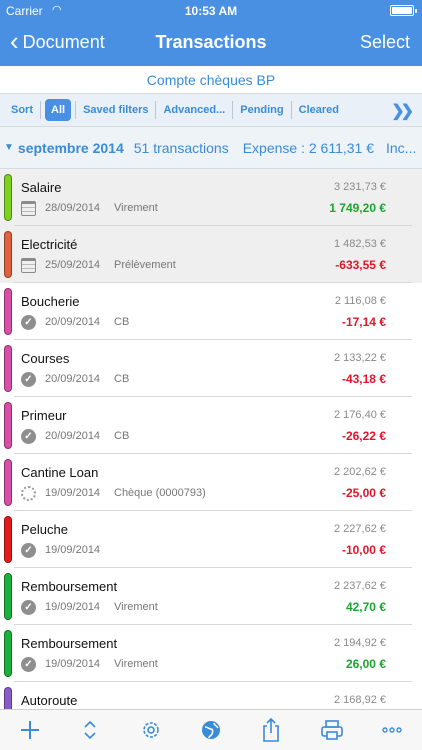 The image size is (422, 750). I want to click on running-balance: 2 176,40 €, so click(360, 415).